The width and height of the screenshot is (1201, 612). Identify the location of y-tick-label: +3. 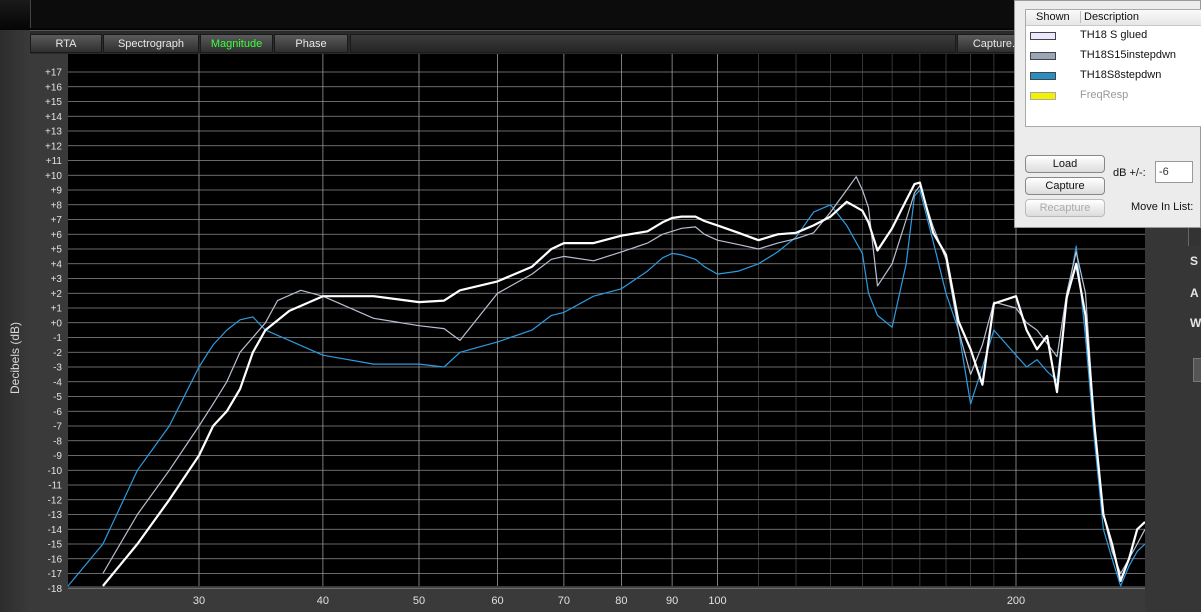
(57, 279).